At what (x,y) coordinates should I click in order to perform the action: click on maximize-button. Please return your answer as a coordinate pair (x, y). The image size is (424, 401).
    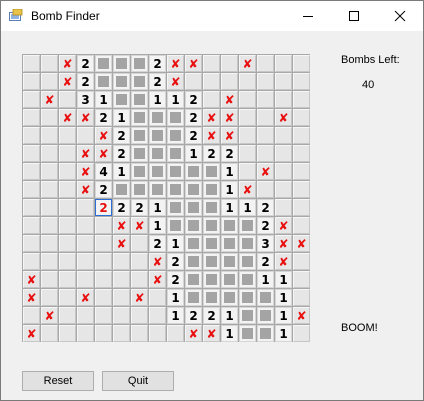
    Looking at the image, I should click on (354, 16).